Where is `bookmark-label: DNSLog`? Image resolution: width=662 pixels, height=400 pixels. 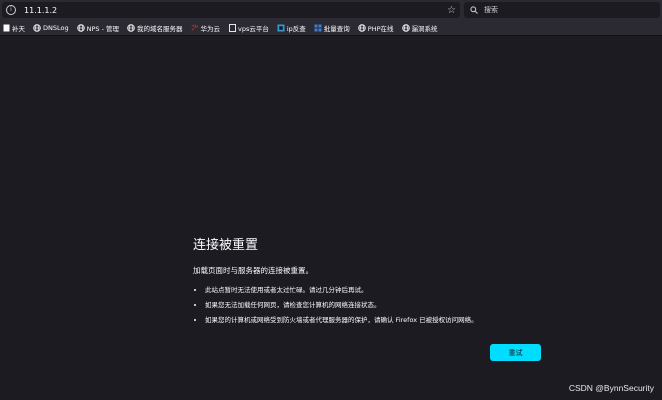 bookmark-label: DNSLog is located at coordinates (56, 27).